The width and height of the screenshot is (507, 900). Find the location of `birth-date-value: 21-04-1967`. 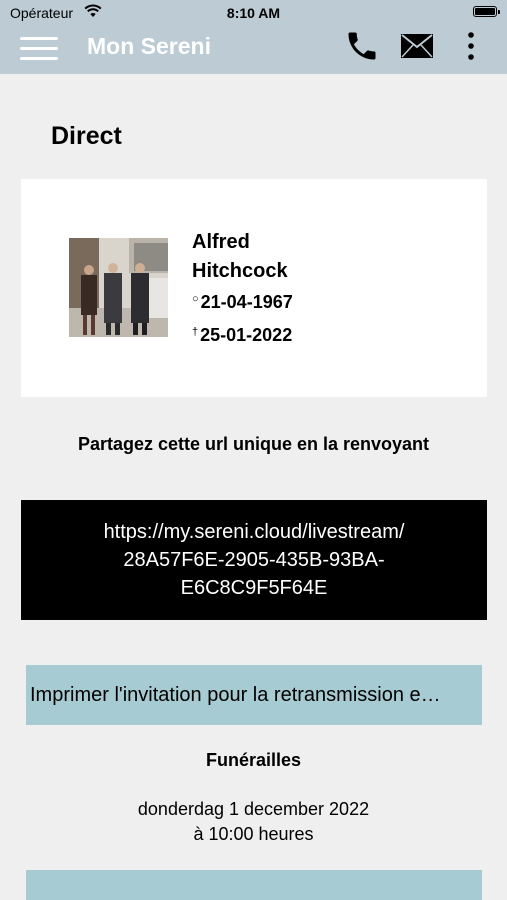

birth-date-value: 21-04-1967 is located at coordinates (246, 302).